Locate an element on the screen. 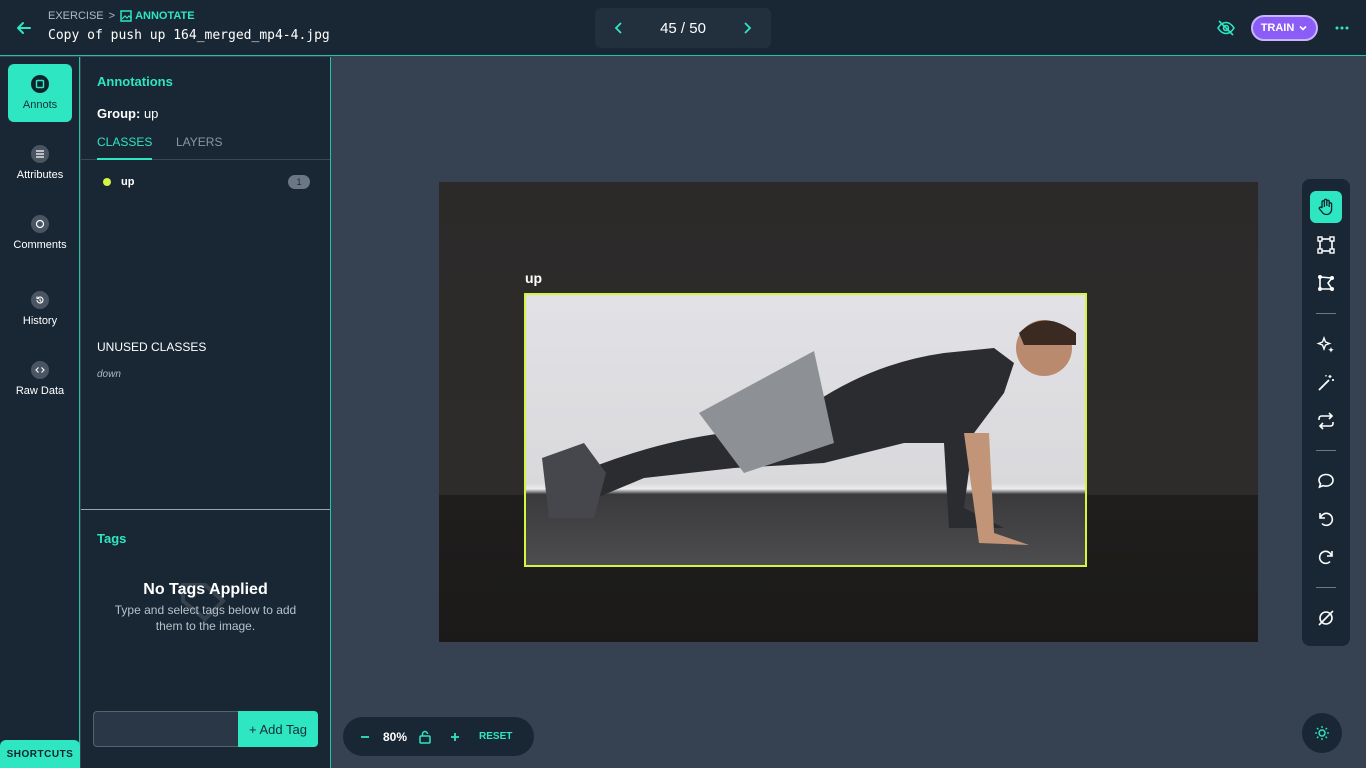 This screenshot has width=1366, height=768. class-count-badge: 1 is located at coordinates (299, 182).